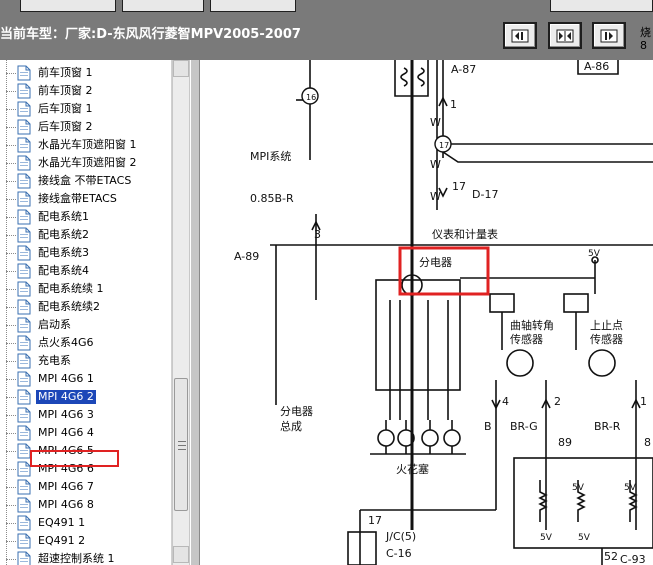 The width and height of the screenshot is (653, 565). Describe the element at coordinates (647, 442) in the screenshot. I see `label-pin8: 8` at that location.